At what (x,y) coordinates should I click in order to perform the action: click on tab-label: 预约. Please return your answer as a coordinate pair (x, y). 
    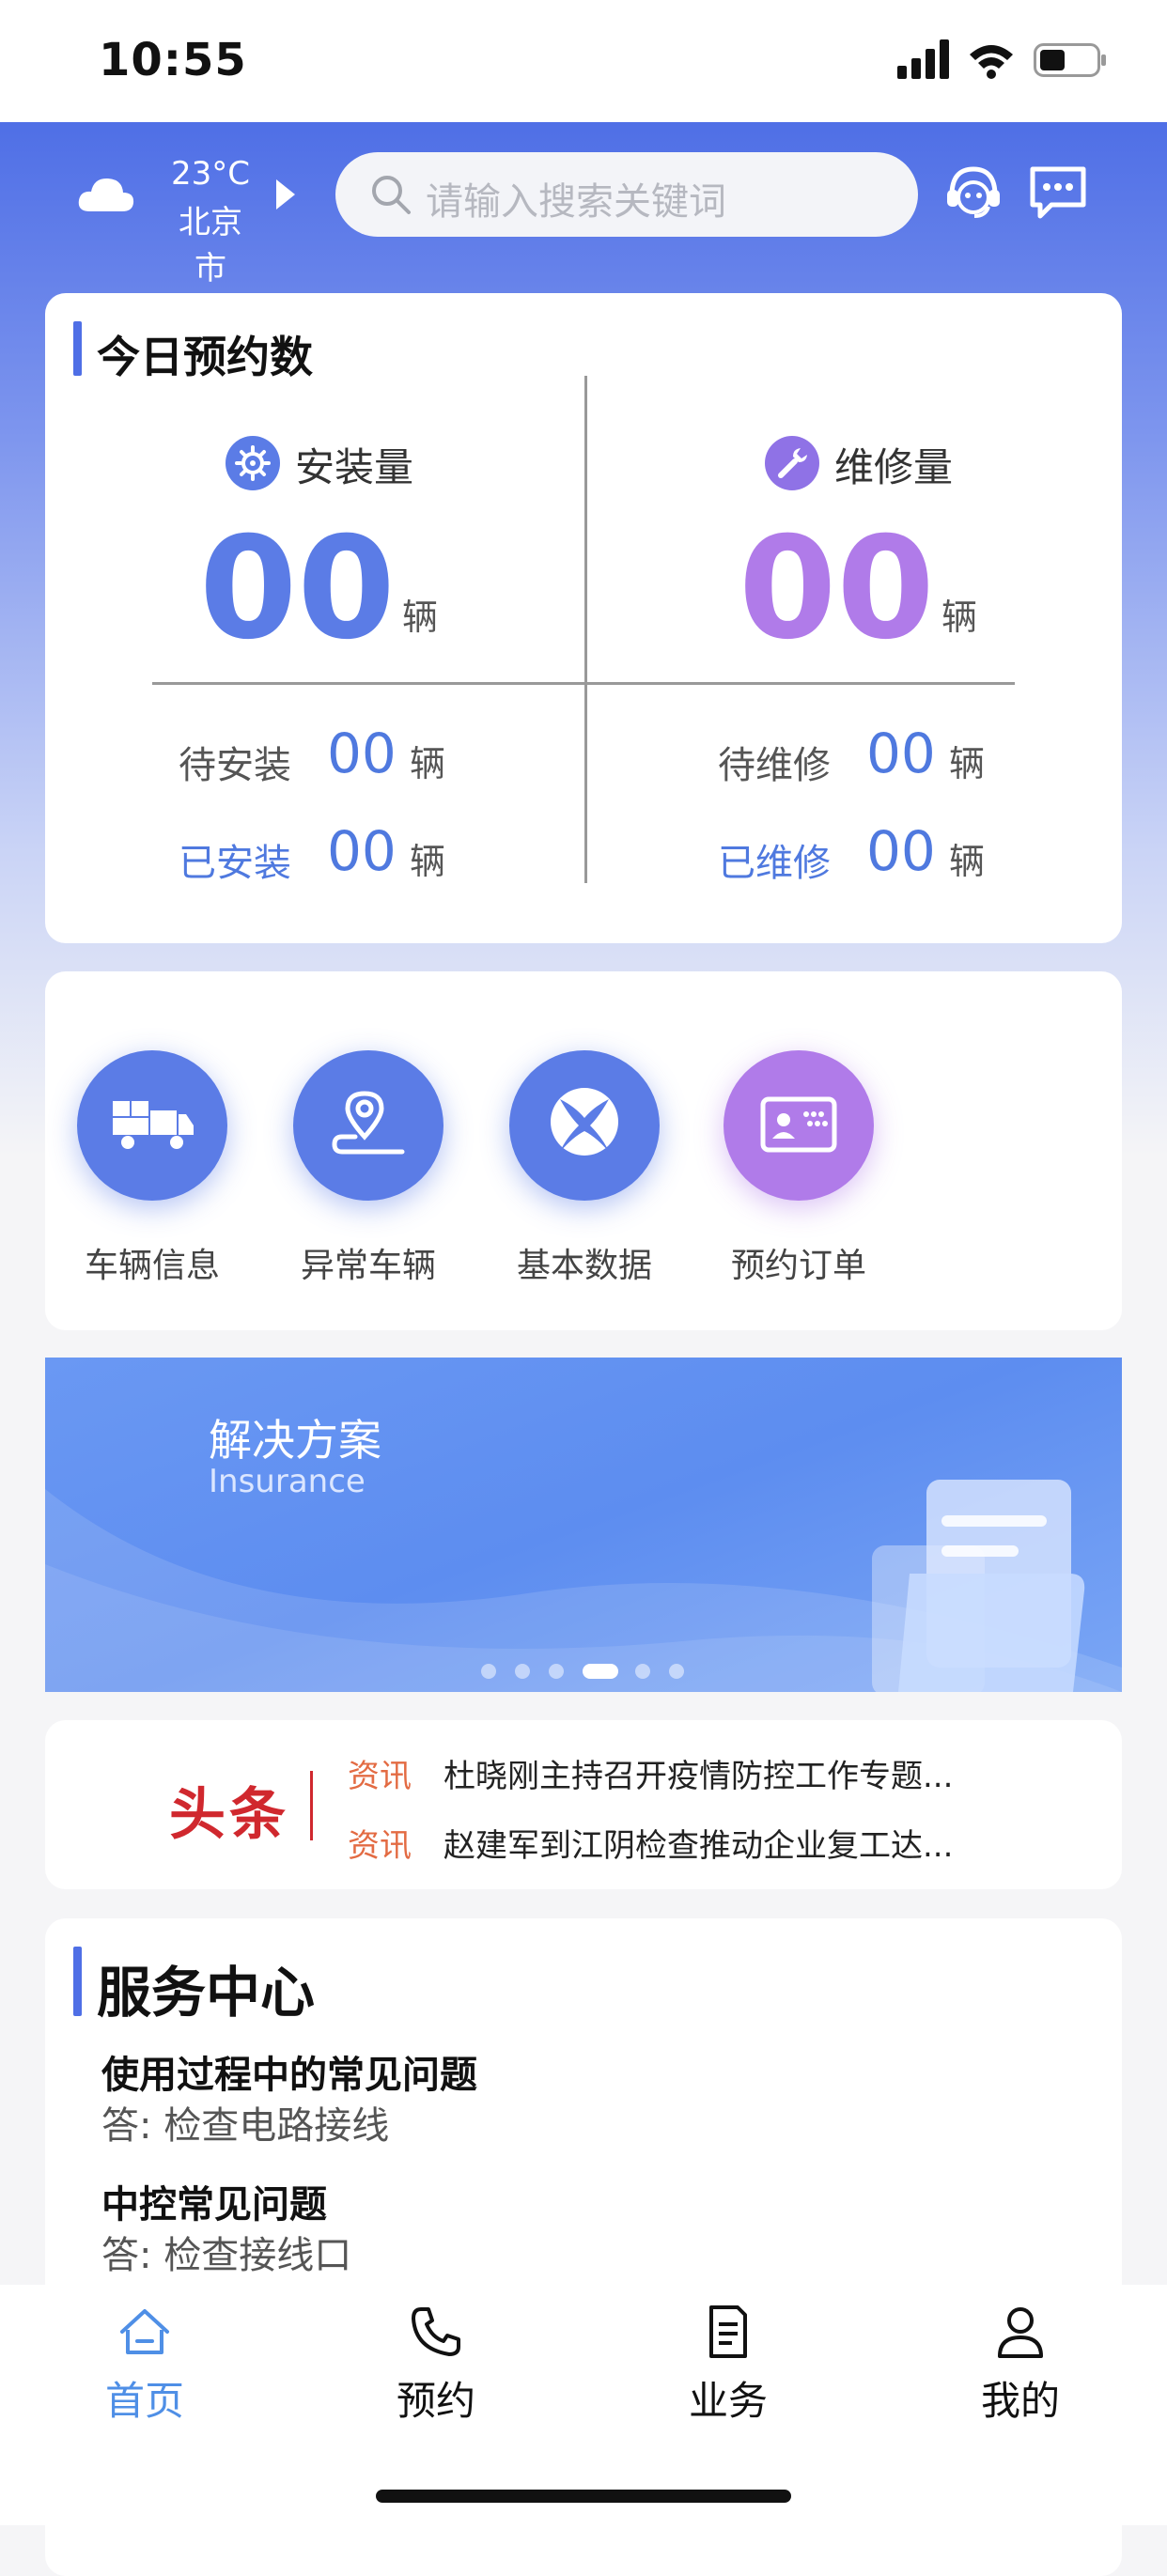
    Looking at the image, I should click on (436, 2401).